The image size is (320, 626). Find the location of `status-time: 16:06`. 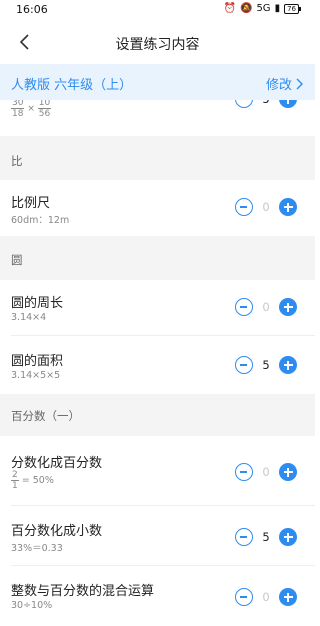

status-time: 16:06 is located at coordinates (32, 9).